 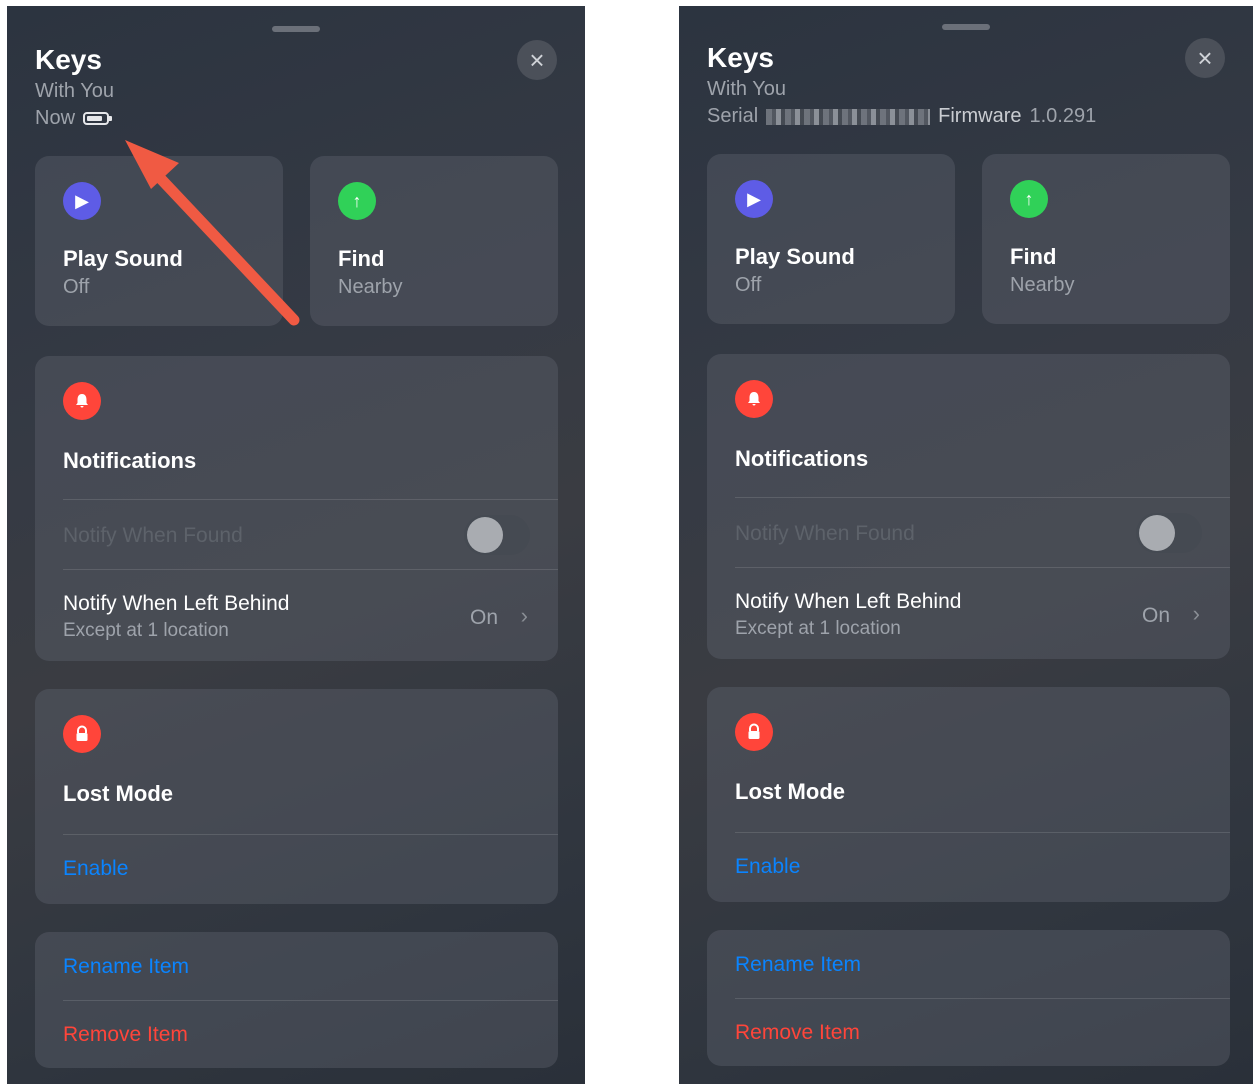 I want to click on sheet-grabber, so click(x=966, y=27).